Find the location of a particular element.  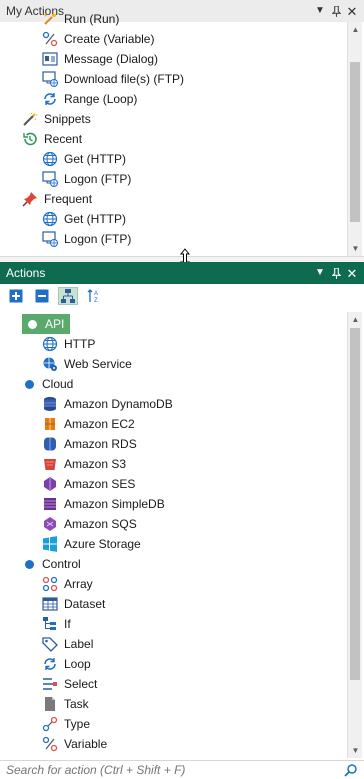

actions-header: Actions ▼ ✕ is located at coordinates (182, 273).